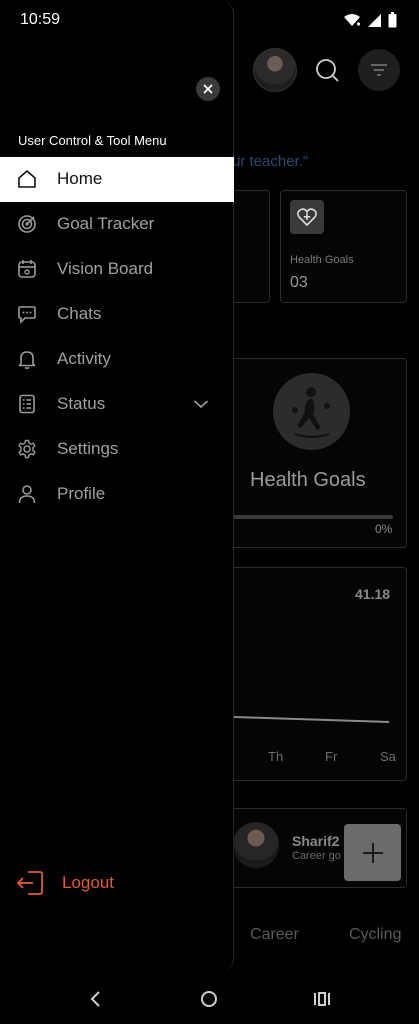  What do you see at coordinates (117, 314) in the screenshot?
I see `menu-item-chats: Chats` at bounding box center [117, 314].